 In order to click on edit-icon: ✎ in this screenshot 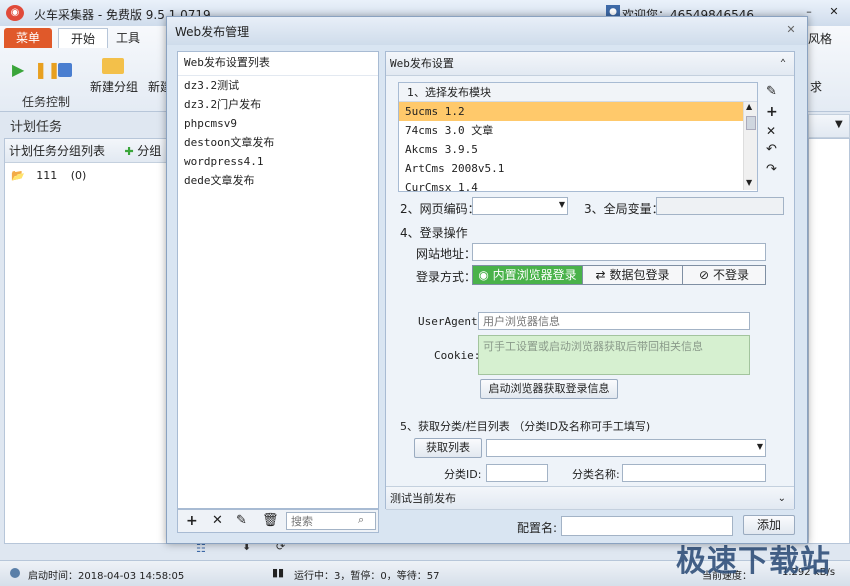, I will do `click(241, 520)`.